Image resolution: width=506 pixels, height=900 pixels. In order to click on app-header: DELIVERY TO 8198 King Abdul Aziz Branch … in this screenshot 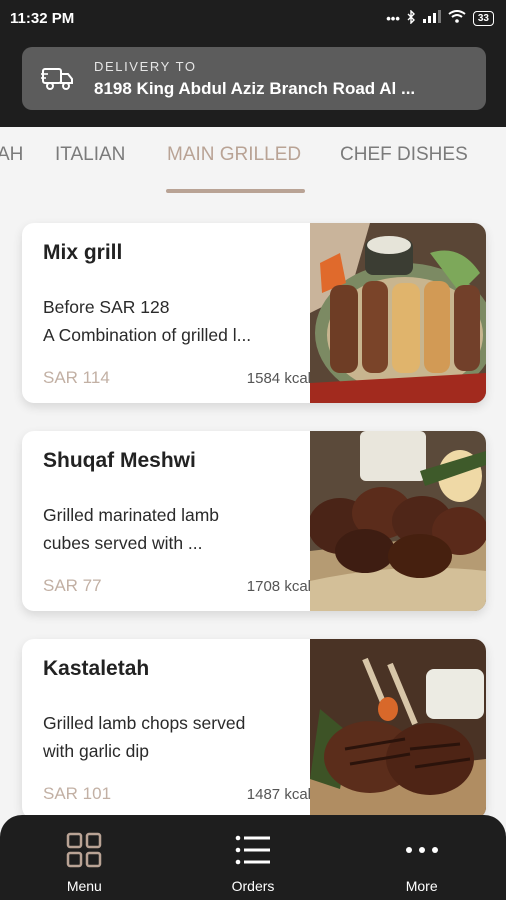, I will do `click(253, 81)`.